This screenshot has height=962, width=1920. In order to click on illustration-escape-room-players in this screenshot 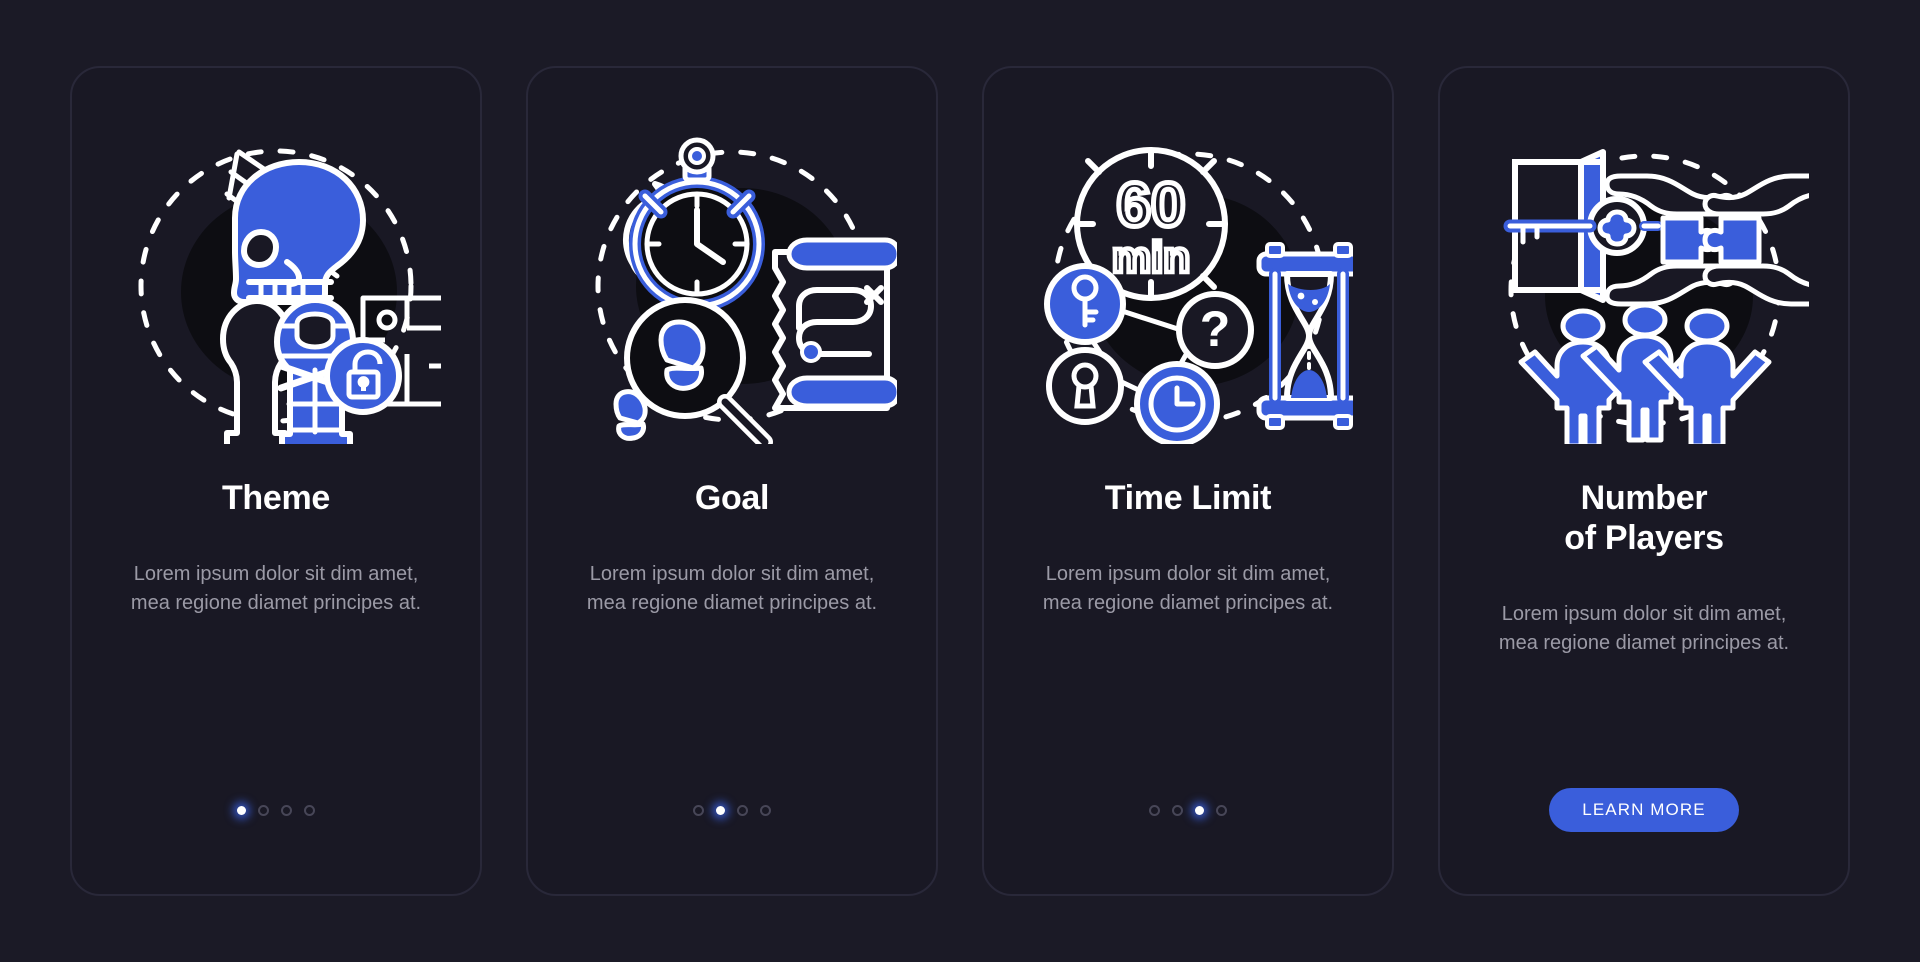, I will do `click(1644, 268)`.